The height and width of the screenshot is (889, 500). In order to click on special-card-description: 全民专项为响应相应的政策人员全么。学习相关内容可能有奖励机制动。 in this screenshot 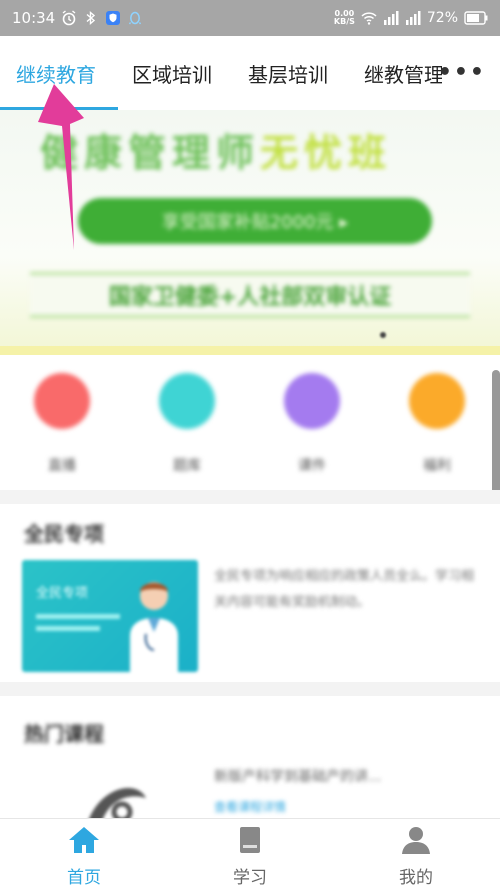, I will do `click(344, 590)`.